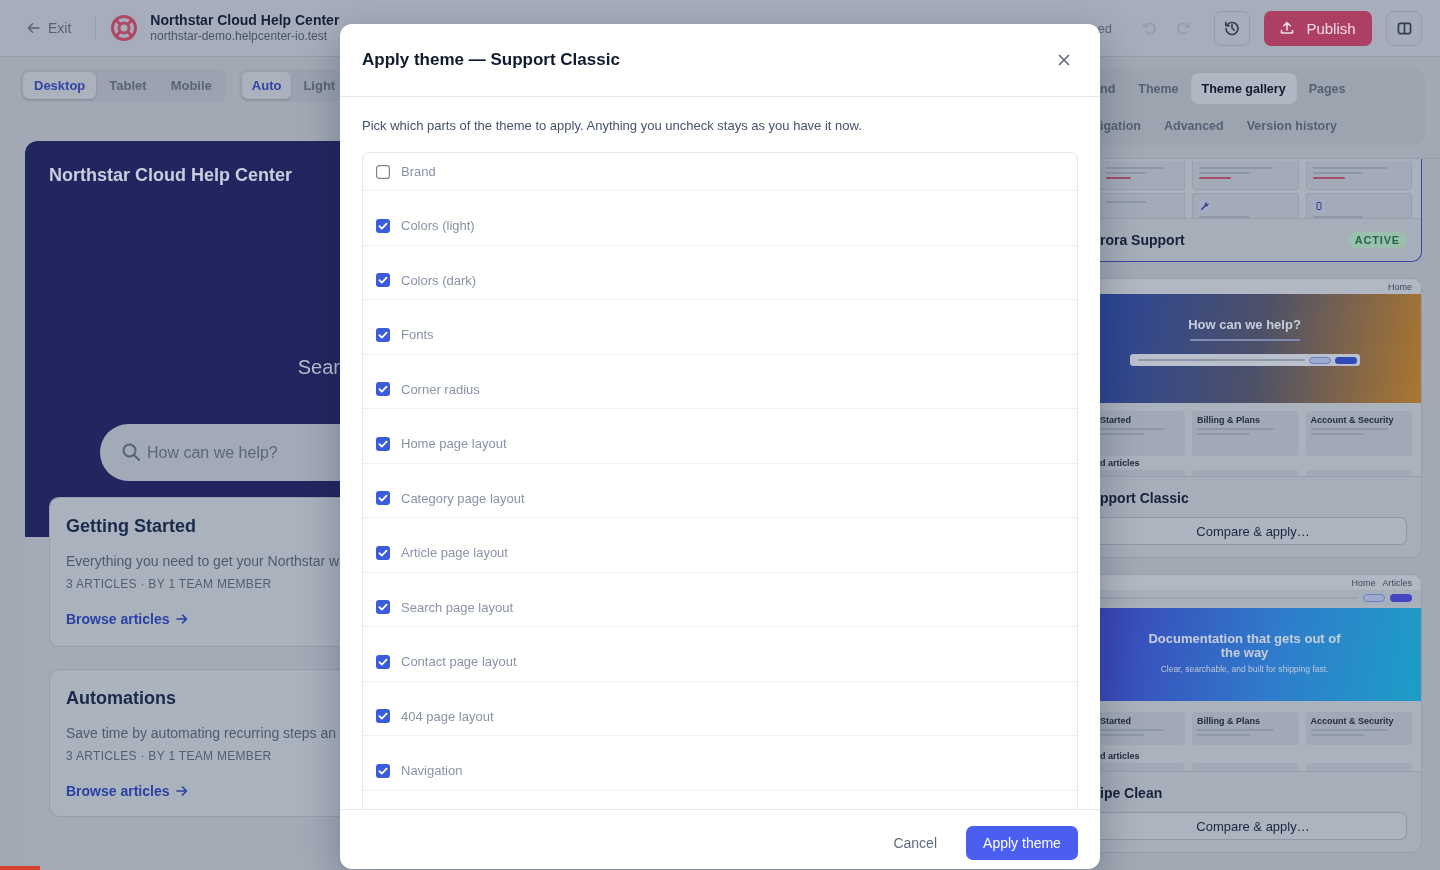  What do you see at coordinates (1113, 88) in the screenshot?
I see `panel-tab: nd` at bounding box center [1113, 88].